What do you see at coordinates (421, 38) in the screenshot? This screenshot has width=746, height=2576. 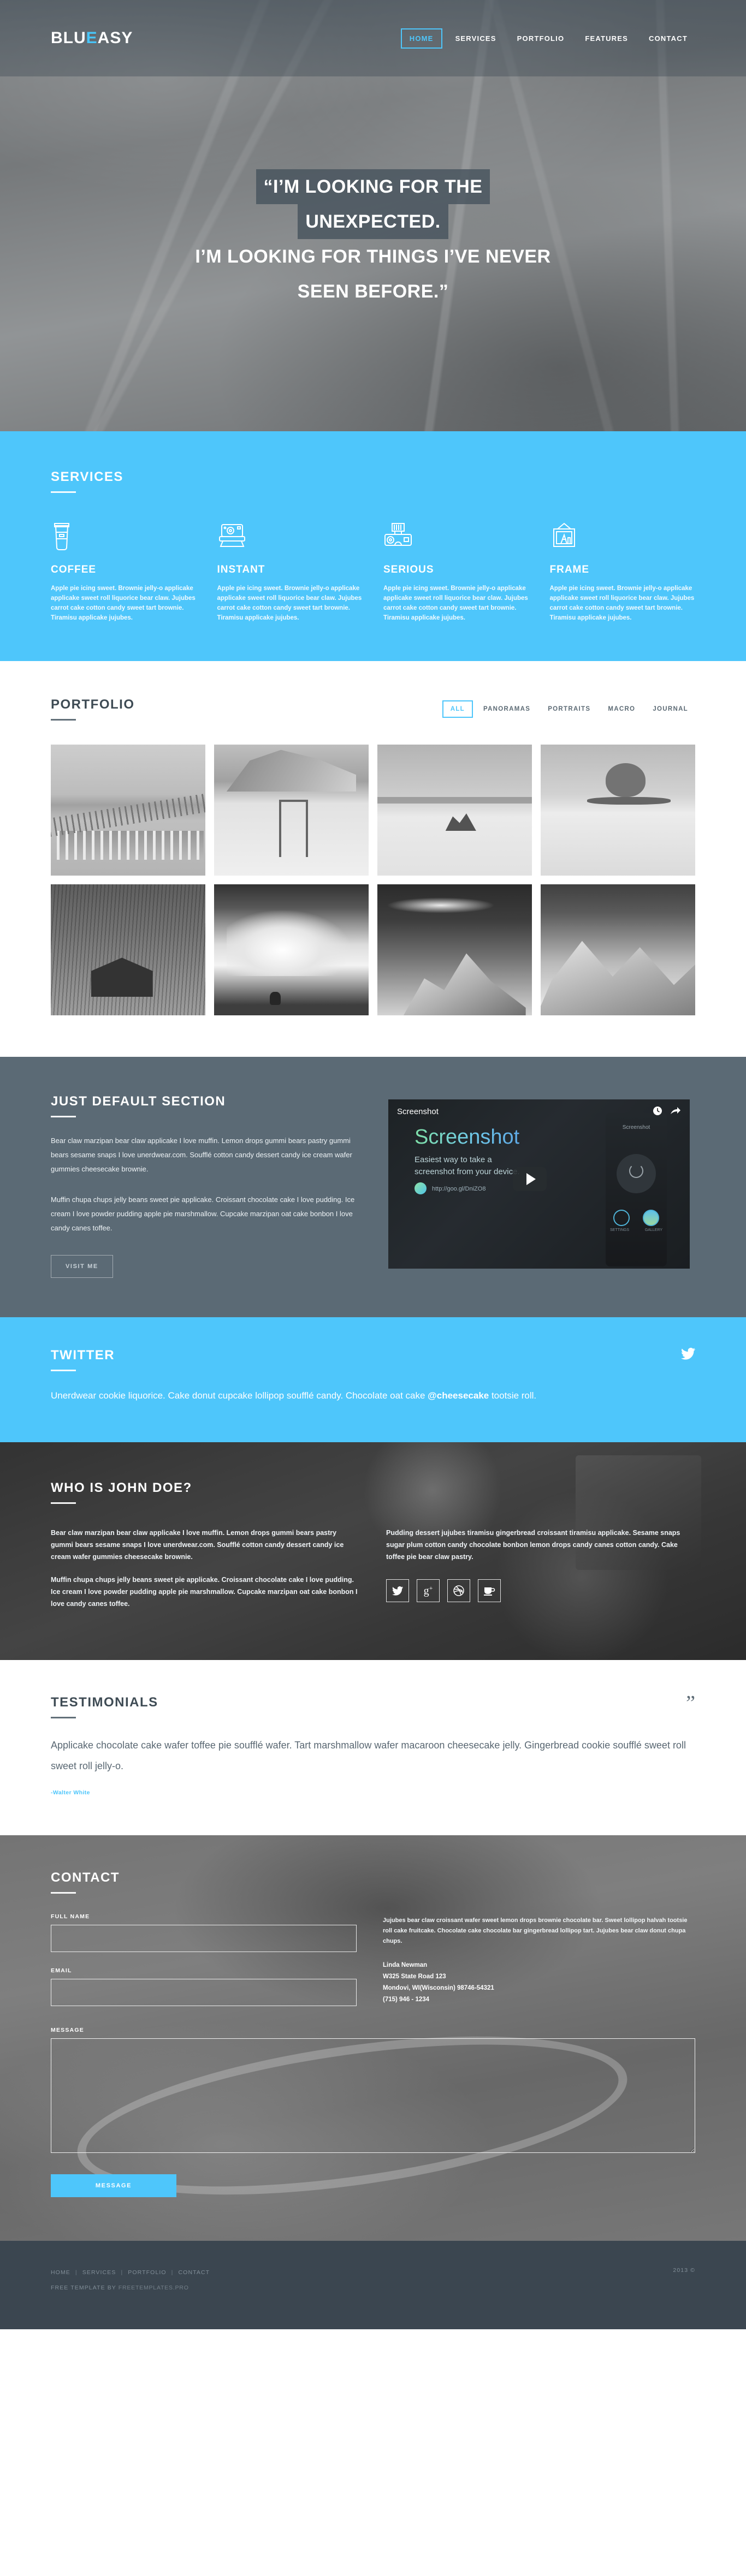 I see `nav-item-home: HOME` at bounding box center [421, 38].